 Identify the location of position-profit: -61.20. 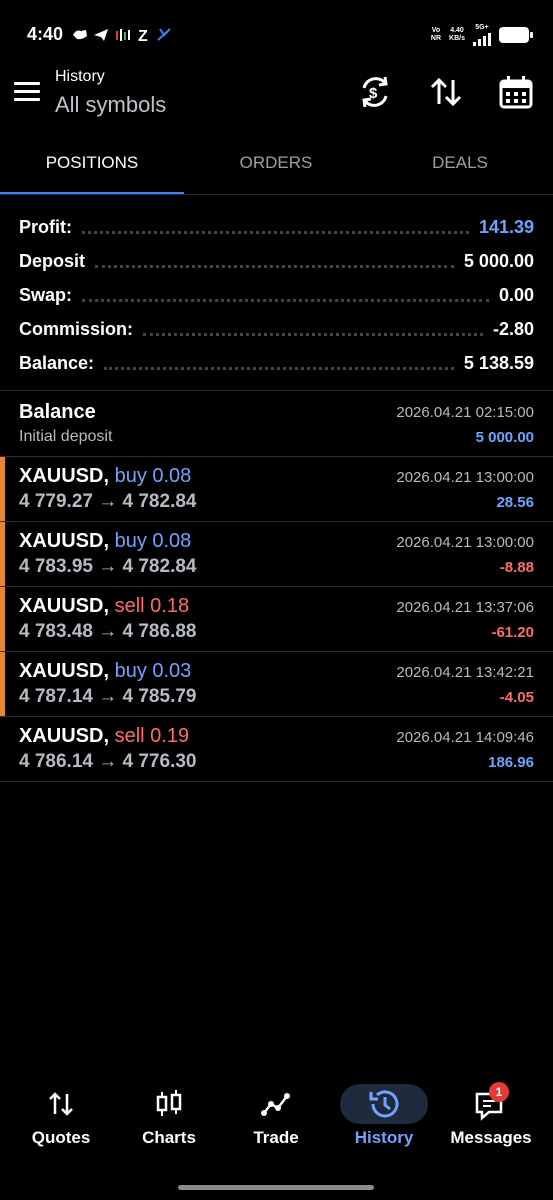
(512, 632).